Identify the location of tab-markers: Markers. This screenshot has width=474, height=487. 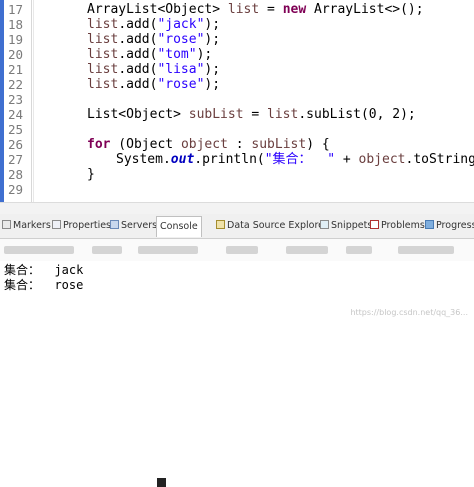
(26, 226).